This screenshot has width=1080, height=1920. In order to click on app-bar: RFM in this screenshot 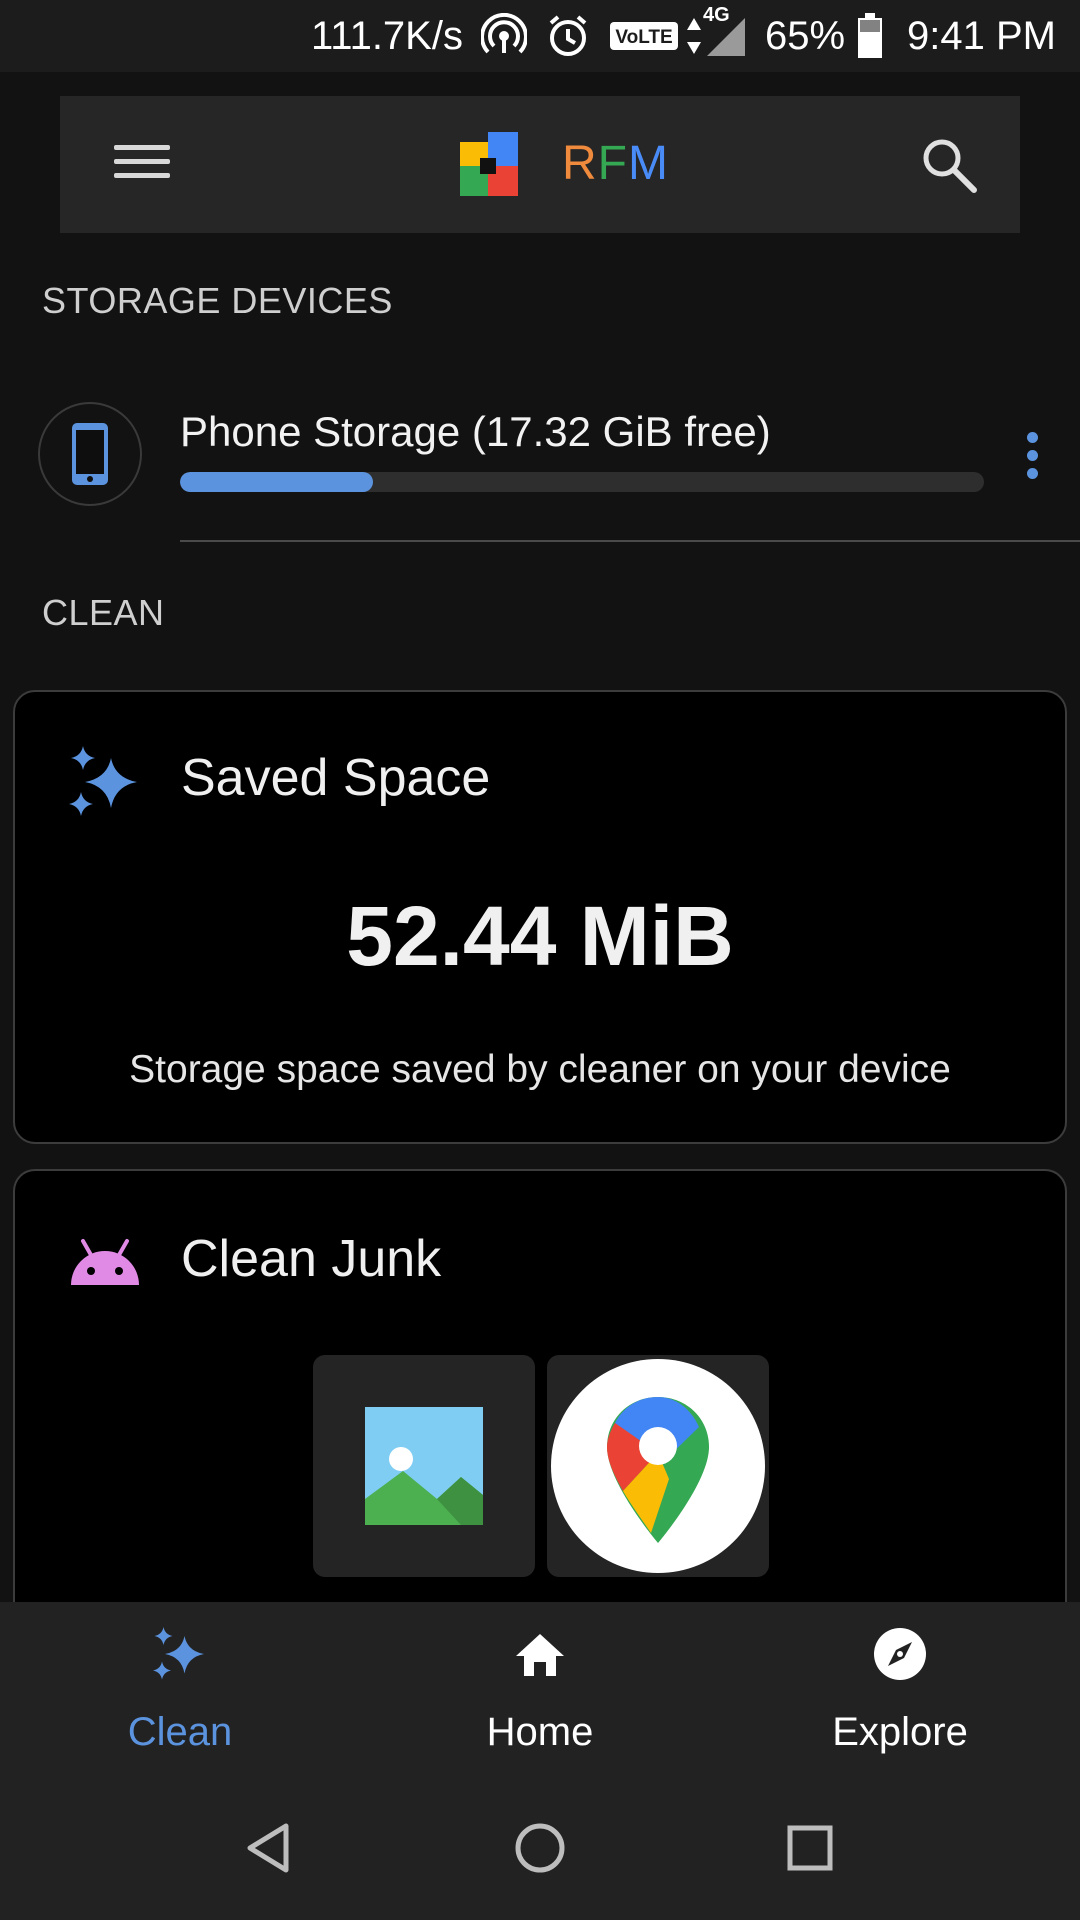, I will do `click(540, 164)`.